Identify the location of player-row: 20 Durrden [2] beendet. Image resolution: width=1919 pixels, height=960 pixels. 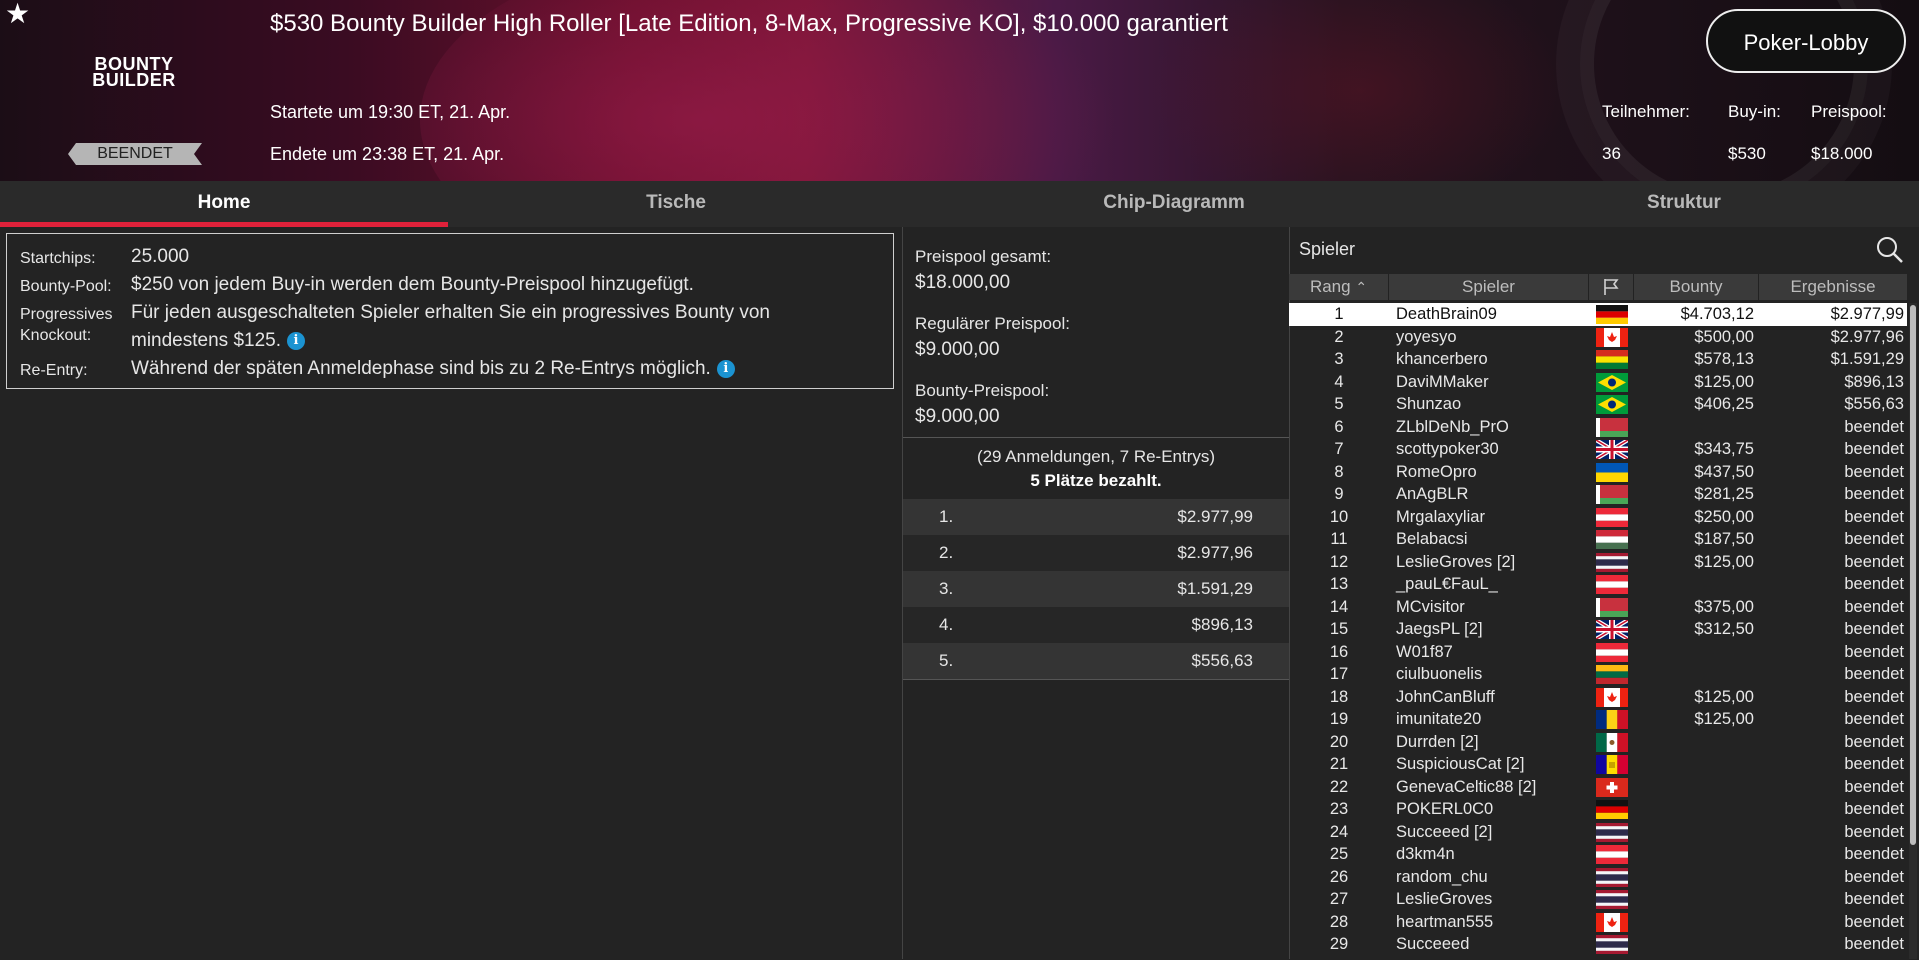
(1598, 742).